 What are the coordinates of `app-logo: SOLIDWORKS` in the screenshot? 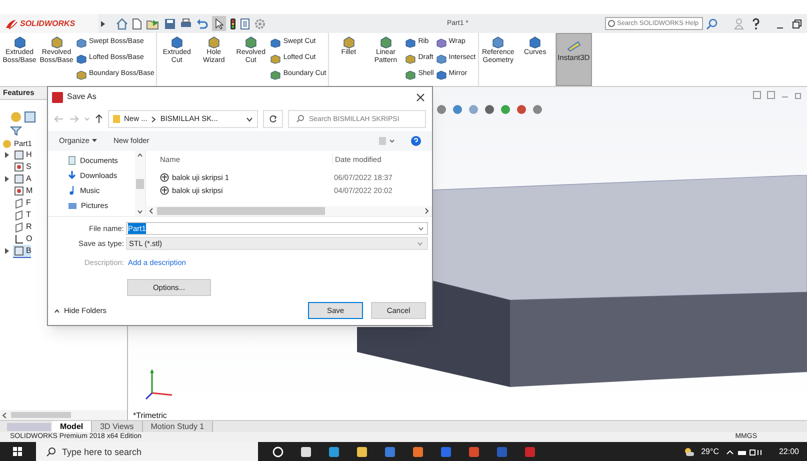 It's located at (48, 24).